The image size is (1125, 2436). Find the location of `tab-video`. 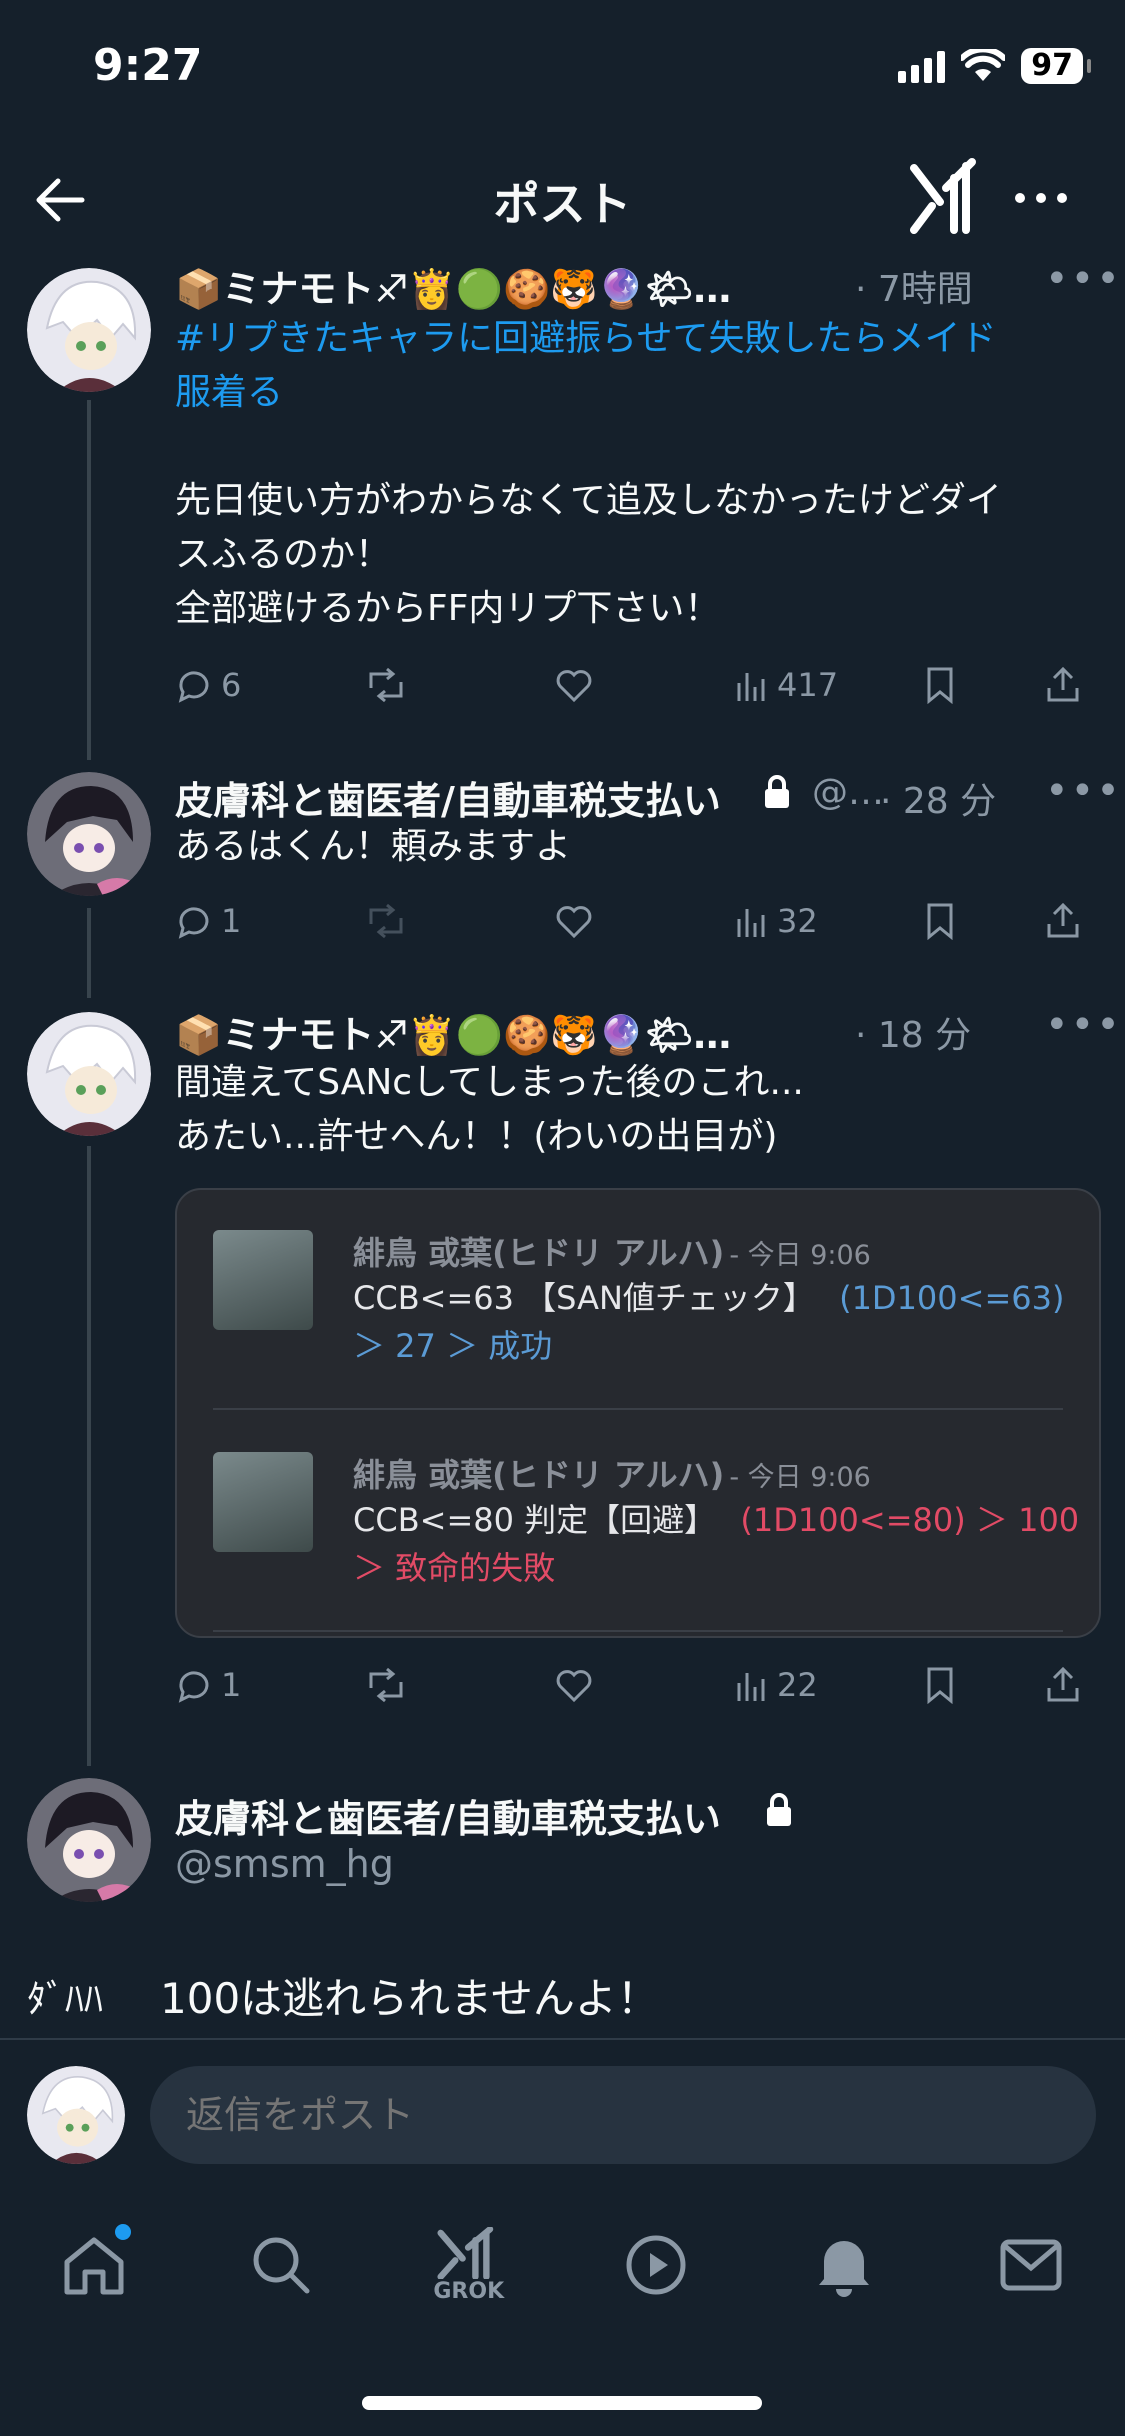

tab-video is located at coordinates (656, 2265).